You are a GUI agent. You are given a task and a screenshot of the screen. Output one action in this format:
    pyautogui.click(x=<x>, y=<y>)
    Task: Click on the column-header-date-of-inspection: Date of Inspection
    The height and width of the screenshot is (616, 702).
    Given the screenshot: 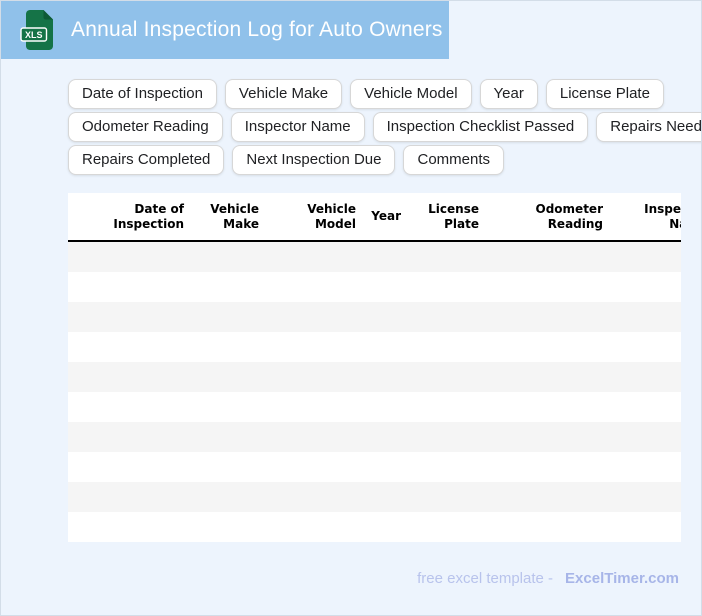 What is the action you would take?
    pyautogui.click(x=131, y=217)
    